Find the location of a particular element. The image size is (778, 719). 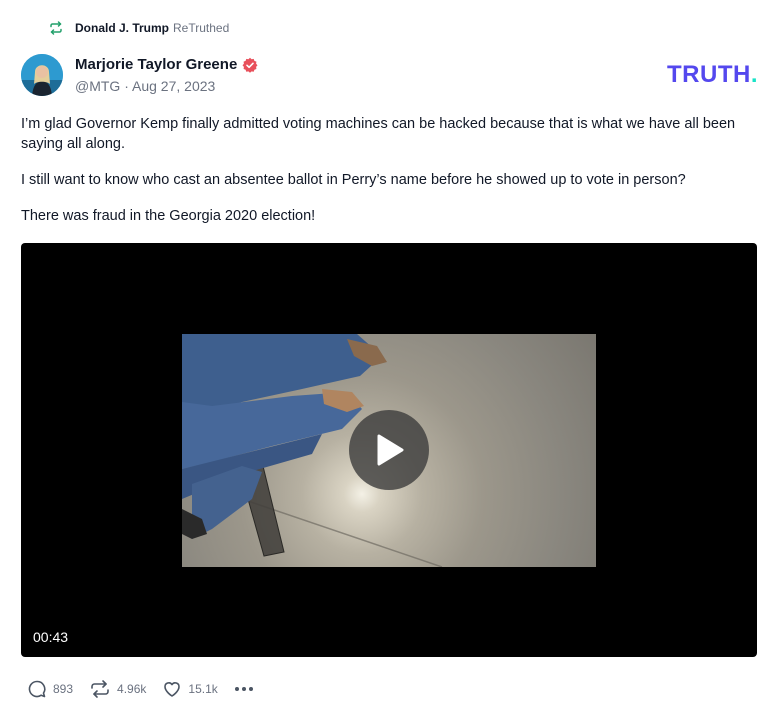

reply-button: 893 is located at coordinates (50, 689).